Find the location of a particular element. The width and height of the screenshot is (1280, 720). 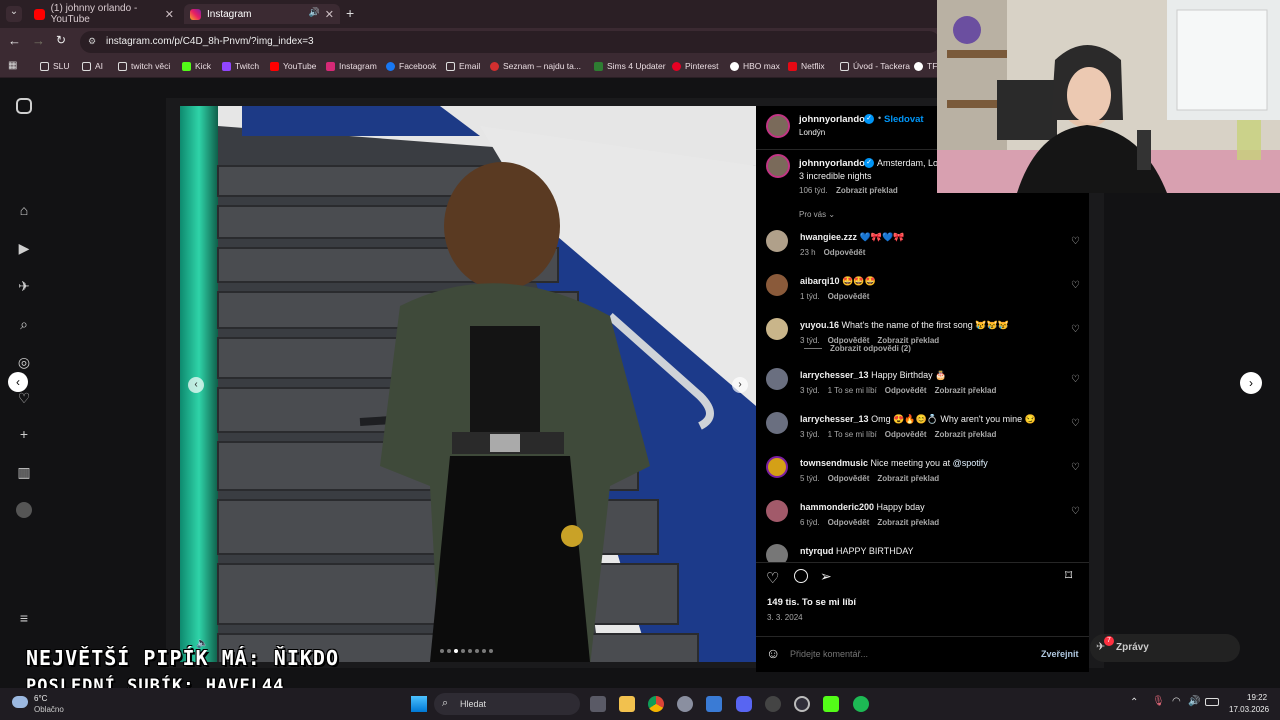

forward-icon: → is located at coordinates (38, 40).